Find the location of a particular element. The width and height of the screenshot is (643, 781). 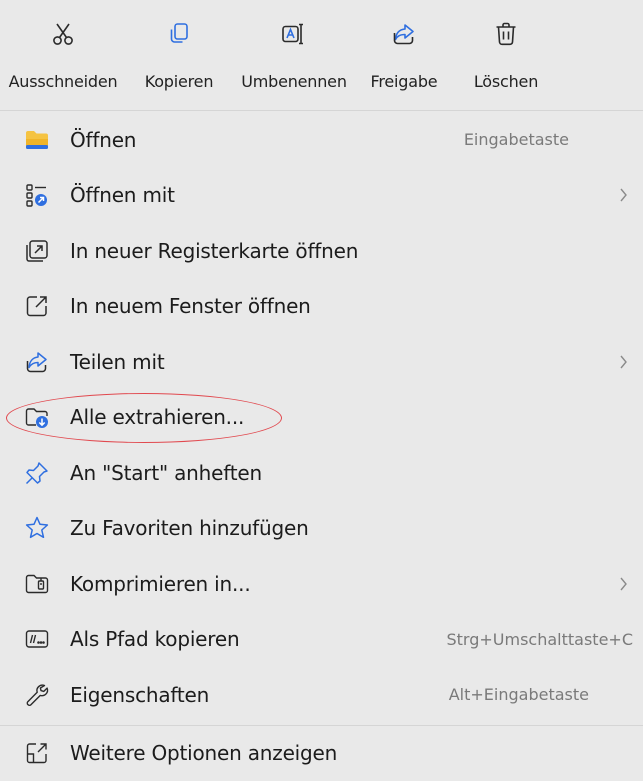

star-icon is located at coordinates (37, 528).